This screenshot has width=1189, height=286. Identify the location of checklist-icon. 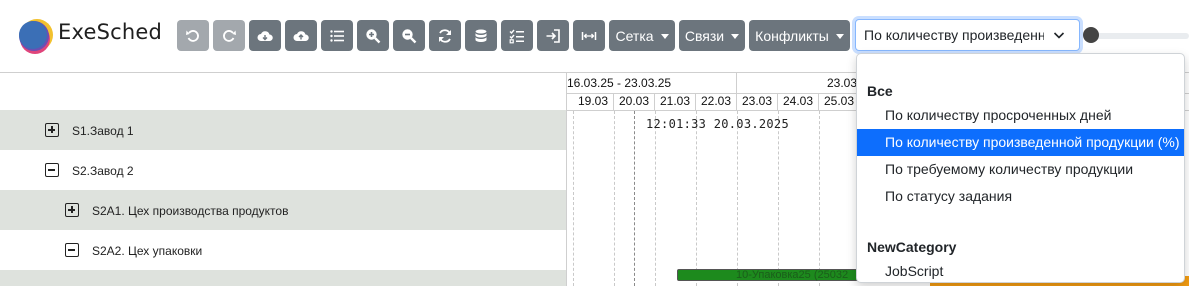
(516, 36).